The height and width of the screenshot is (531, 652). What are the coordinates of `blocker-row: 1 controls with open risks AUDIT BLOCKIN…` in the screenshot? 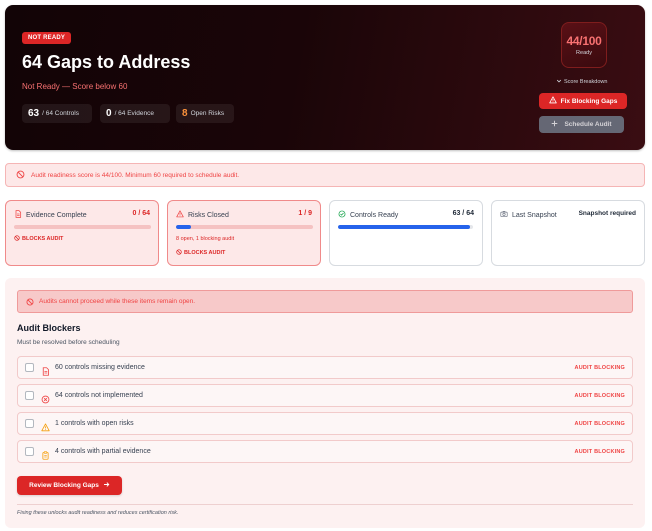 It's located at (325, 423).